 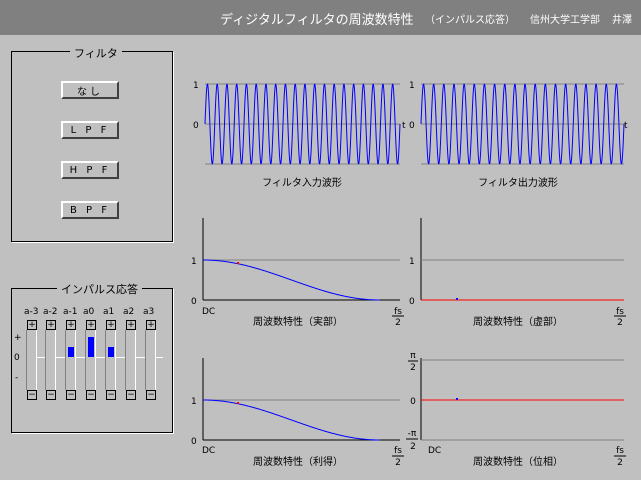 What do you see at coordinates (434, 451) in the screenshot?
I see `phase-x-start: DC` at bounding box center [434, 451].